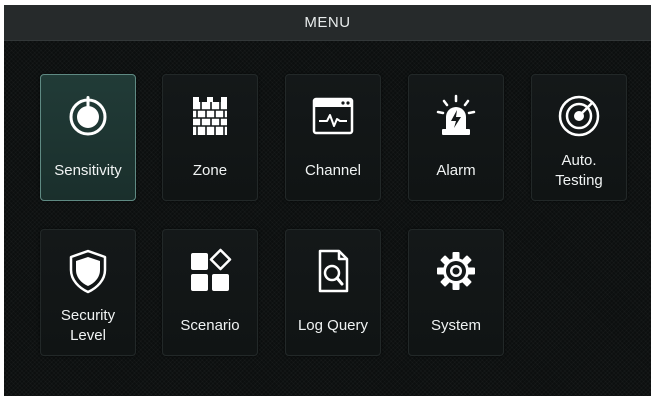 The width and height of the screenshot is (655, 399). I want to click on gear-icon, so click(456, 271).